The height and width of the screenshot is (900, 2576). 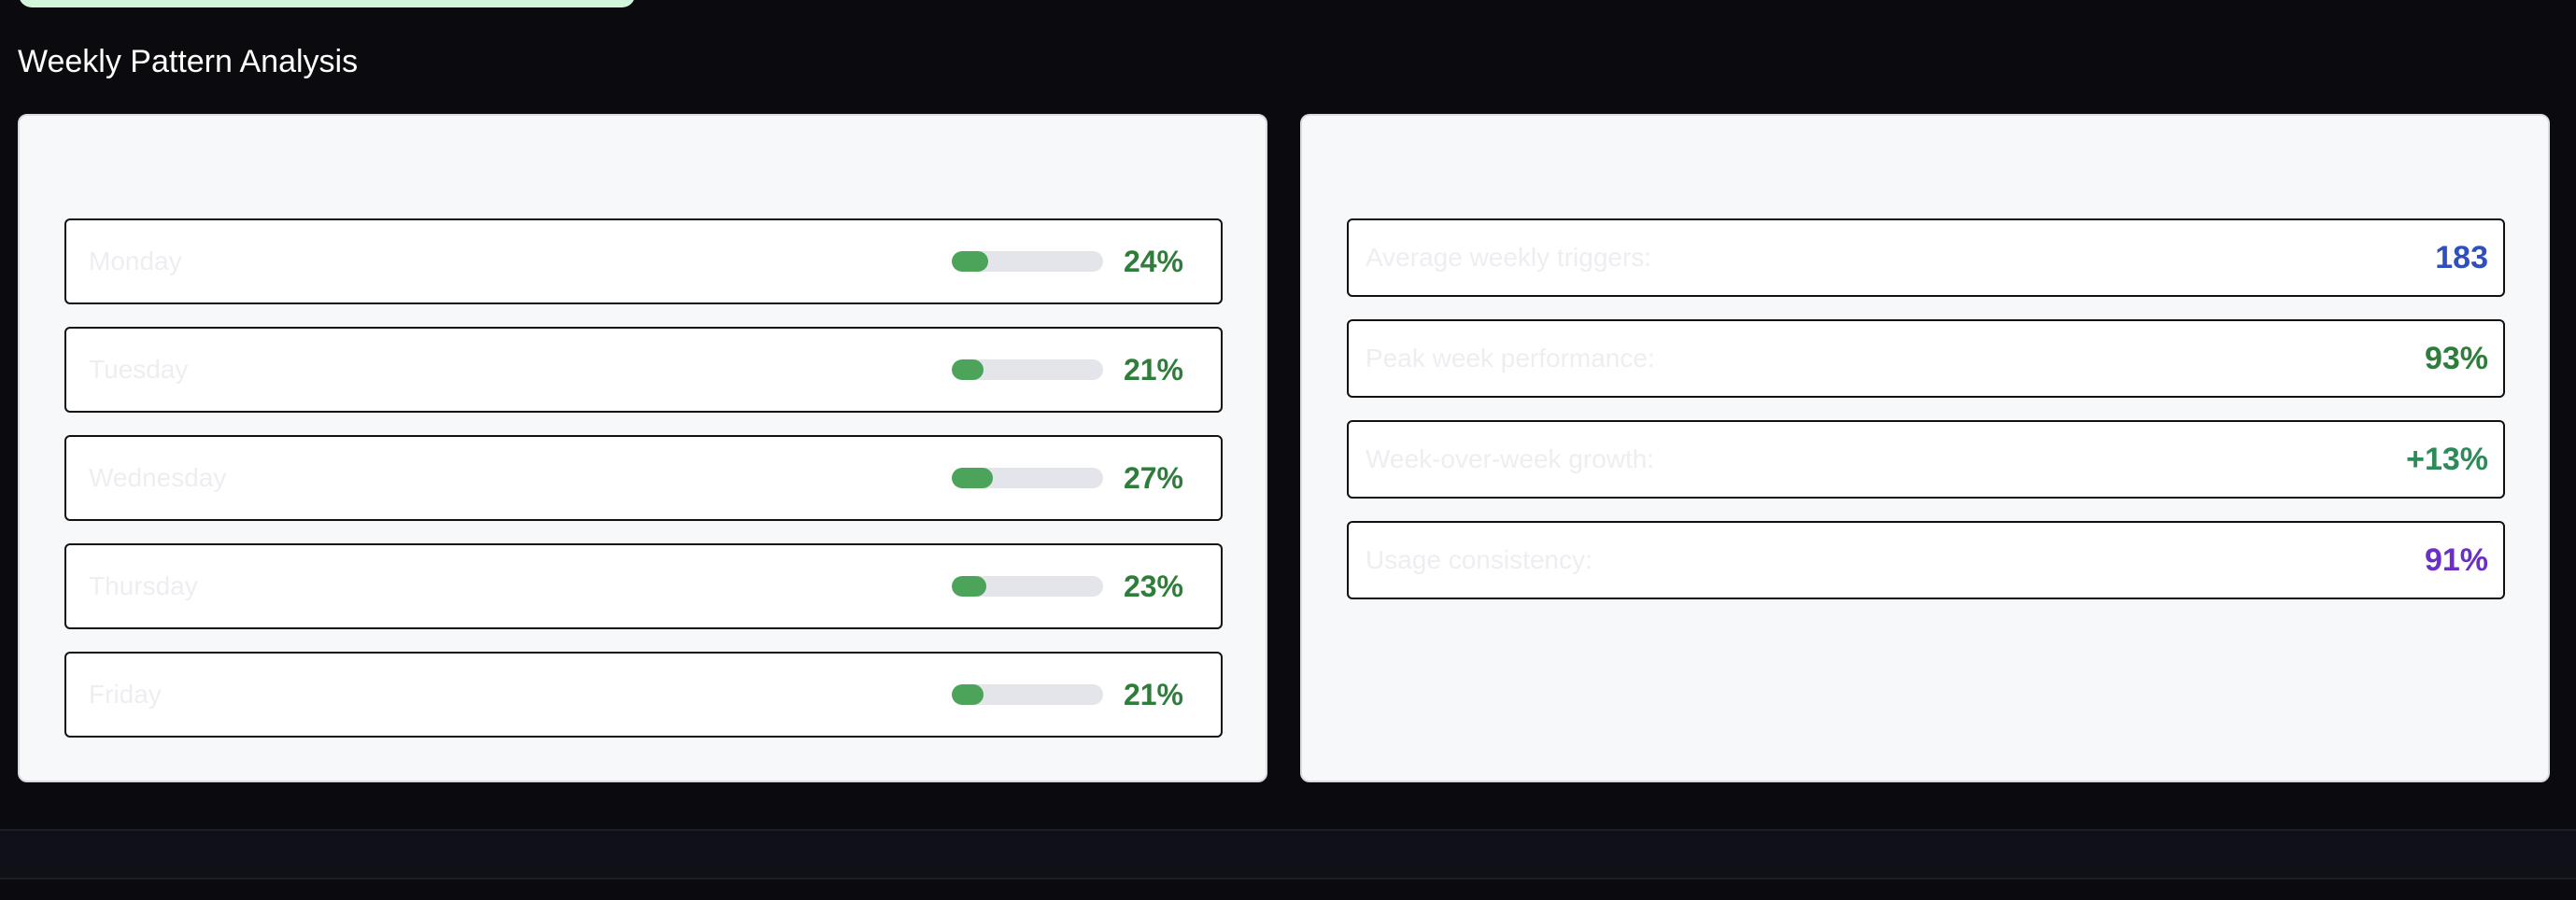 What do you see at coordinates (1926, 257) in the screenshot?
I see `stat-row: Average weekly triggers: 183` at bounding box center [1926, 257].